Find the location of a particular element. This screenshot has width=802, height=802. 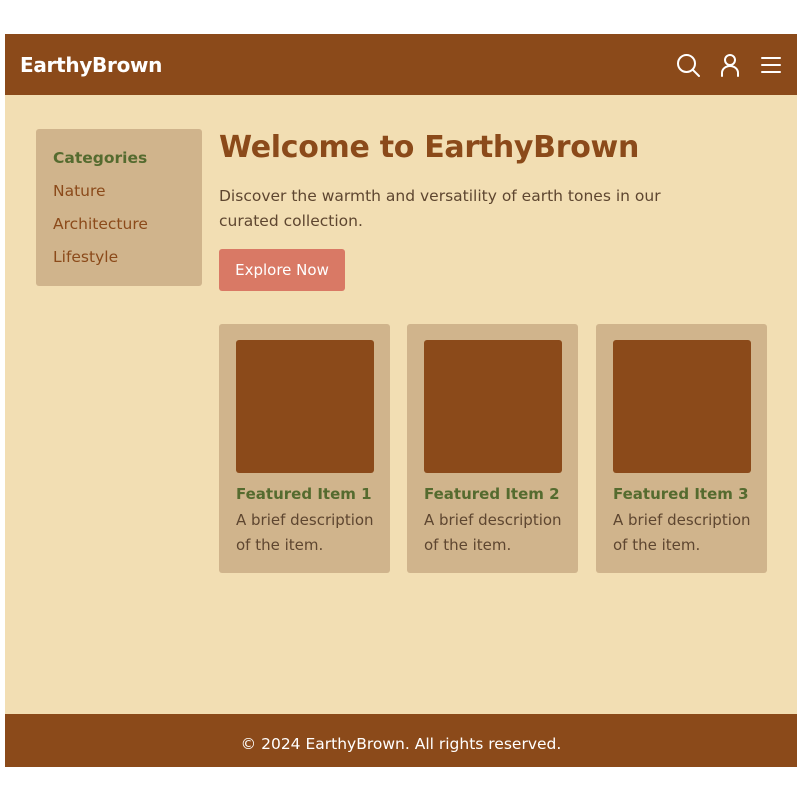

explore-now-button: Explore Now is located at coordinates (282, 270).